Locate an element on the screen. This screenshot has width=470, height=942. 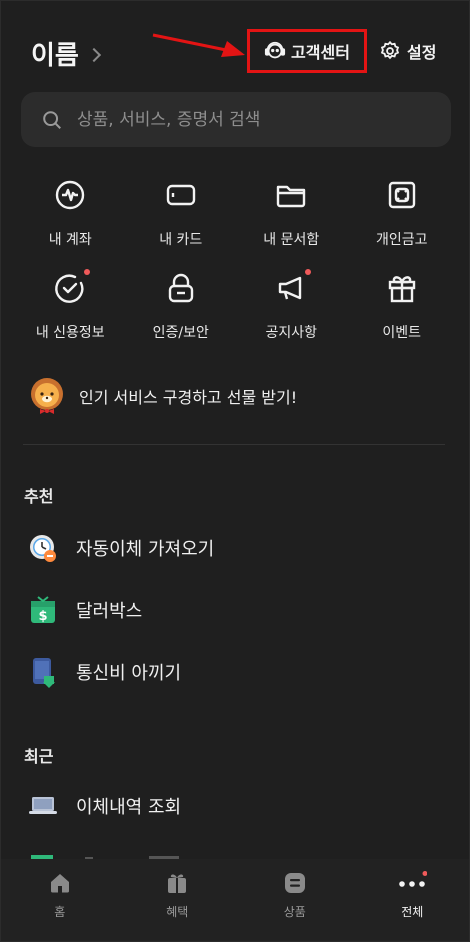
search-bar is located at coordinates (236, 119).